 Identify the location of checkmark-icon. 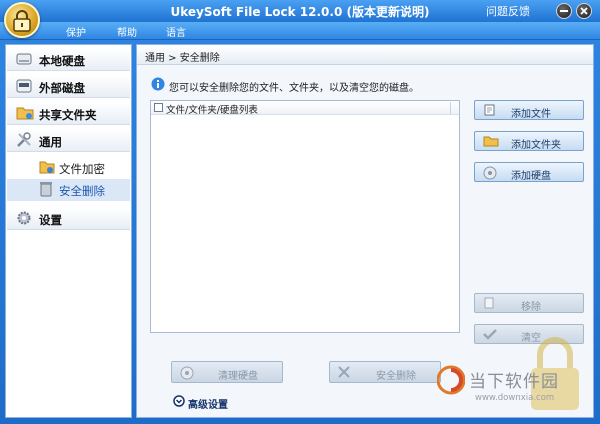
(490, 335).